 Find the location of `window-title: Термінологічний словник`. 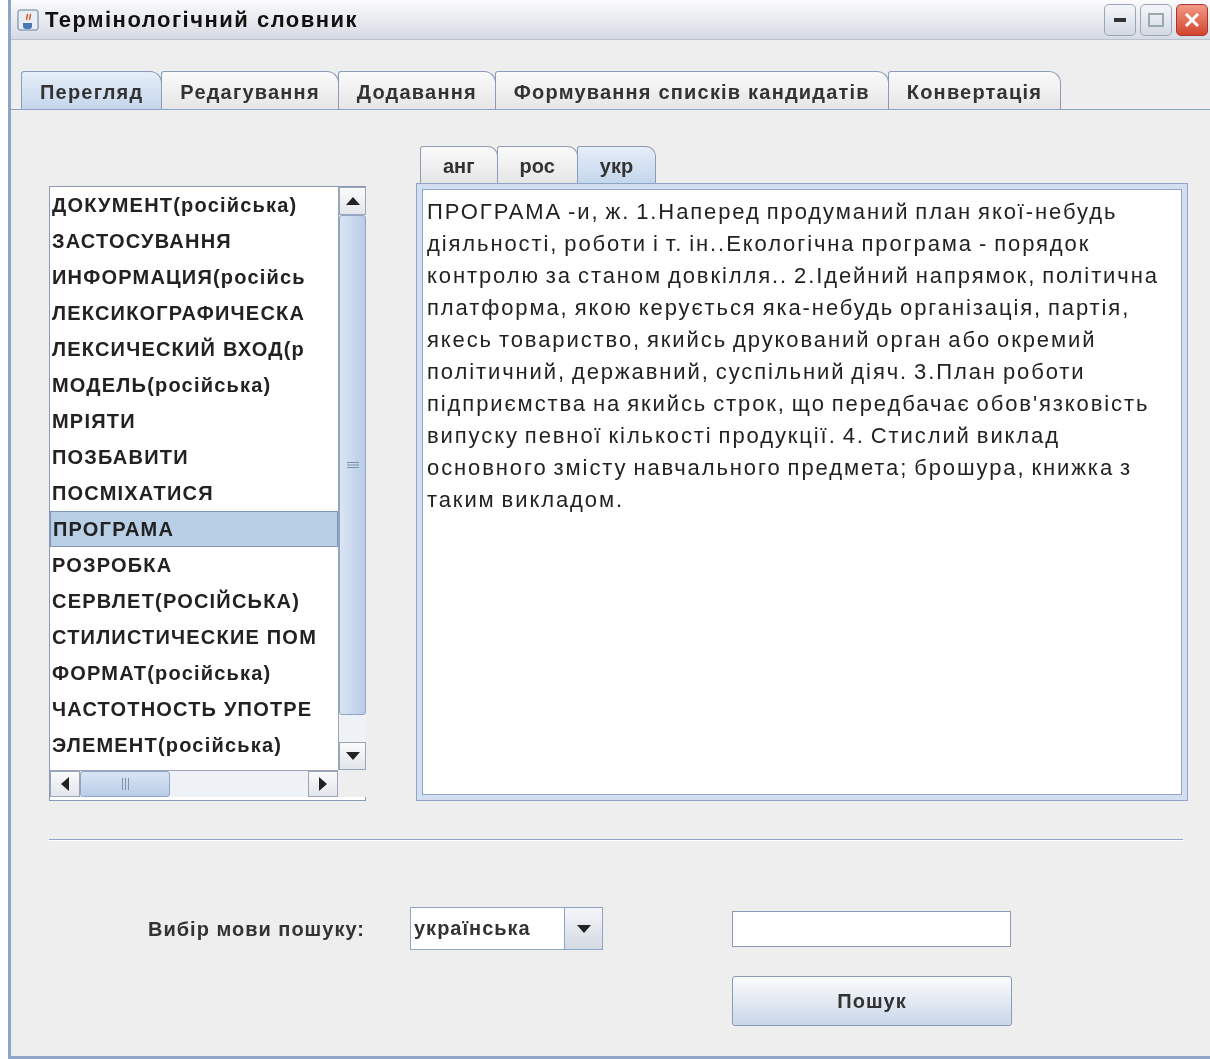

window-title: Термінологічний словник is located at coordinates (202, 20).